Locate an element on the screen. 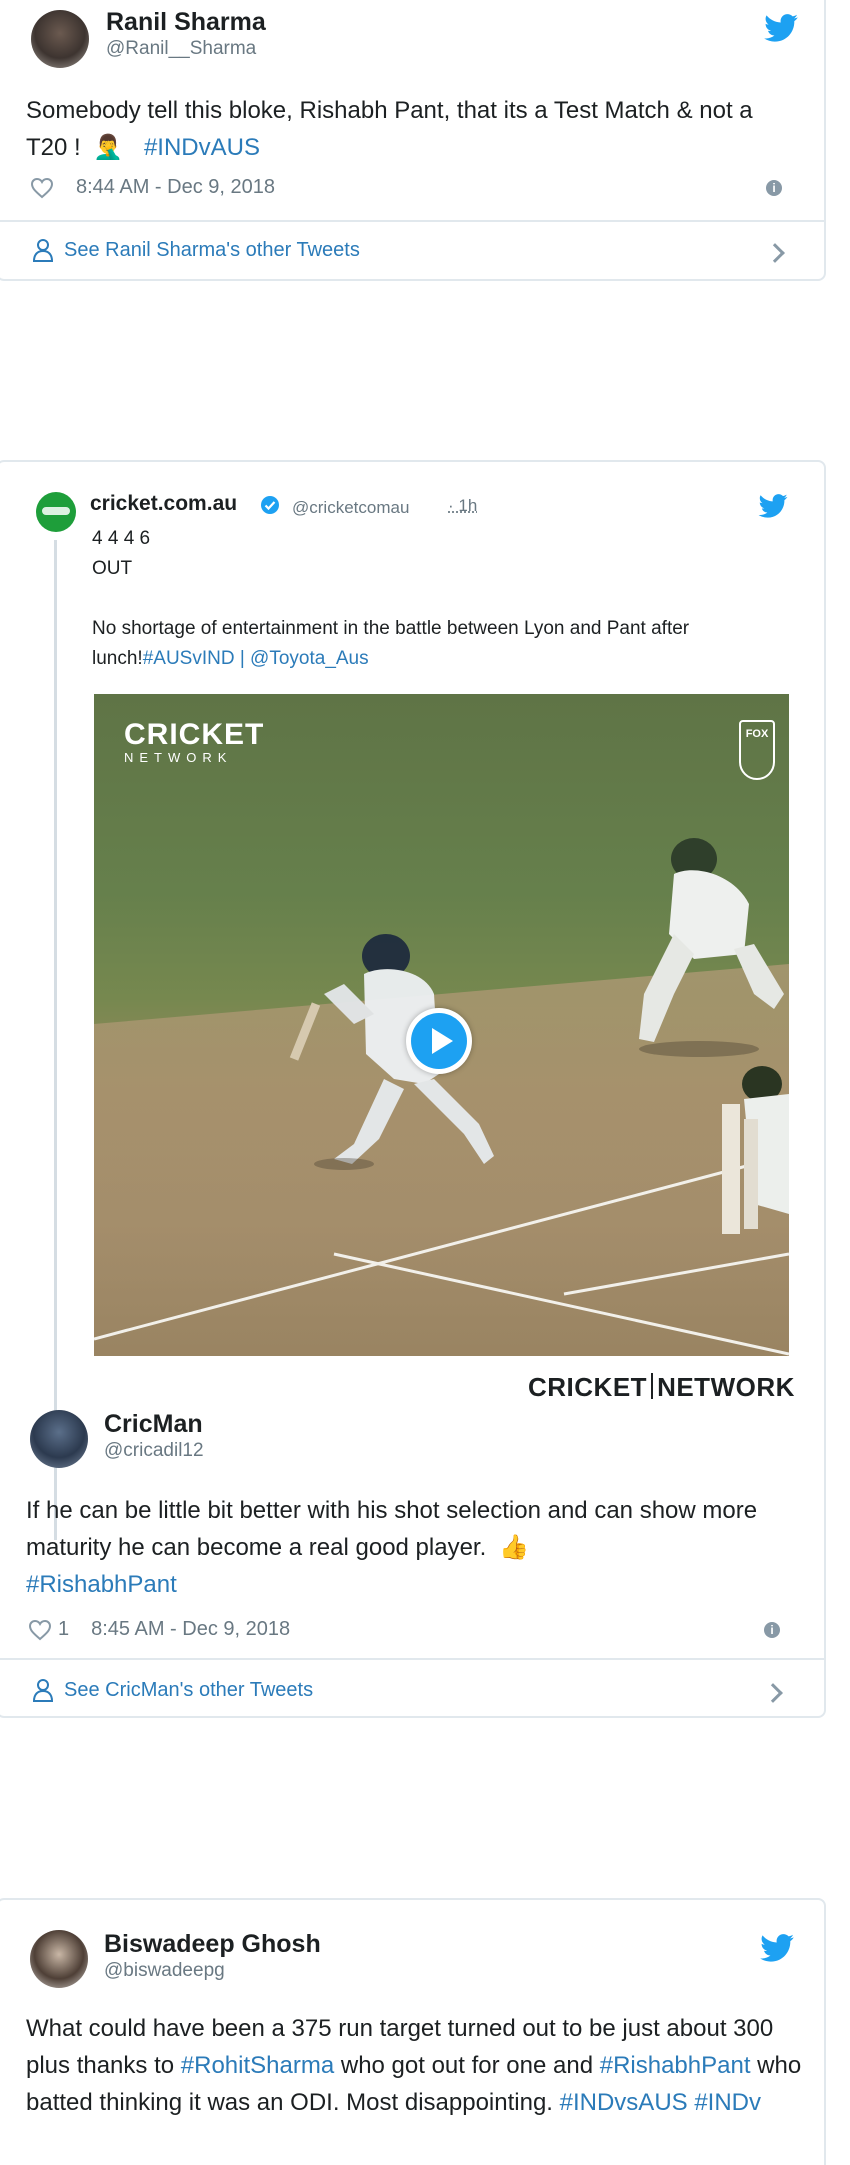 This screenshot has width=850, height=2165. facepalm-emoji: 🤦‍♂️ is located at coordinates (108, 147).